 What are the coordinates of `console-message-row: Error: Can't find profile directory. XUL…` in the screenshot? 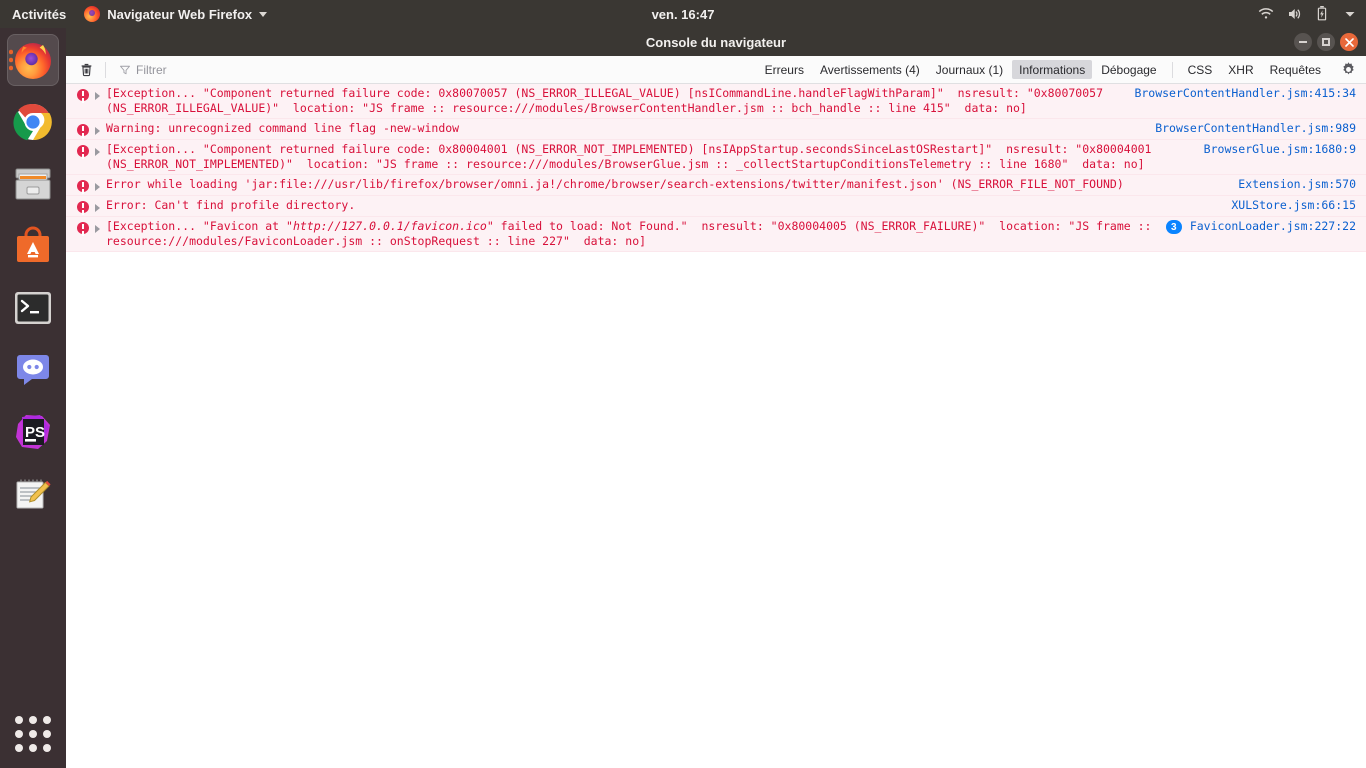 It's located at (716, 206).